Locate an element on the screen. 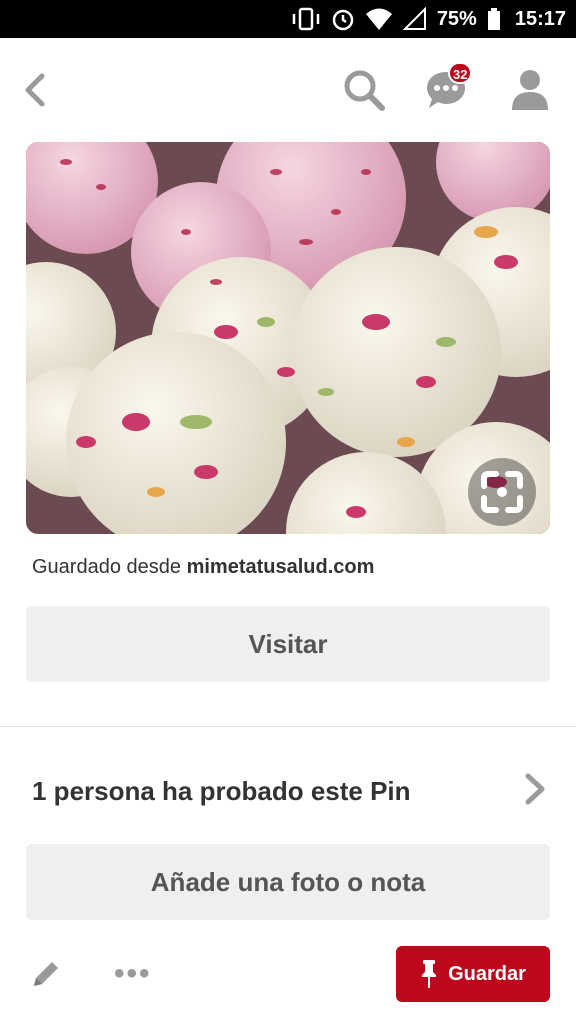 The image size is (576, 1024). profile-icon is located at coordinates (530, 90).